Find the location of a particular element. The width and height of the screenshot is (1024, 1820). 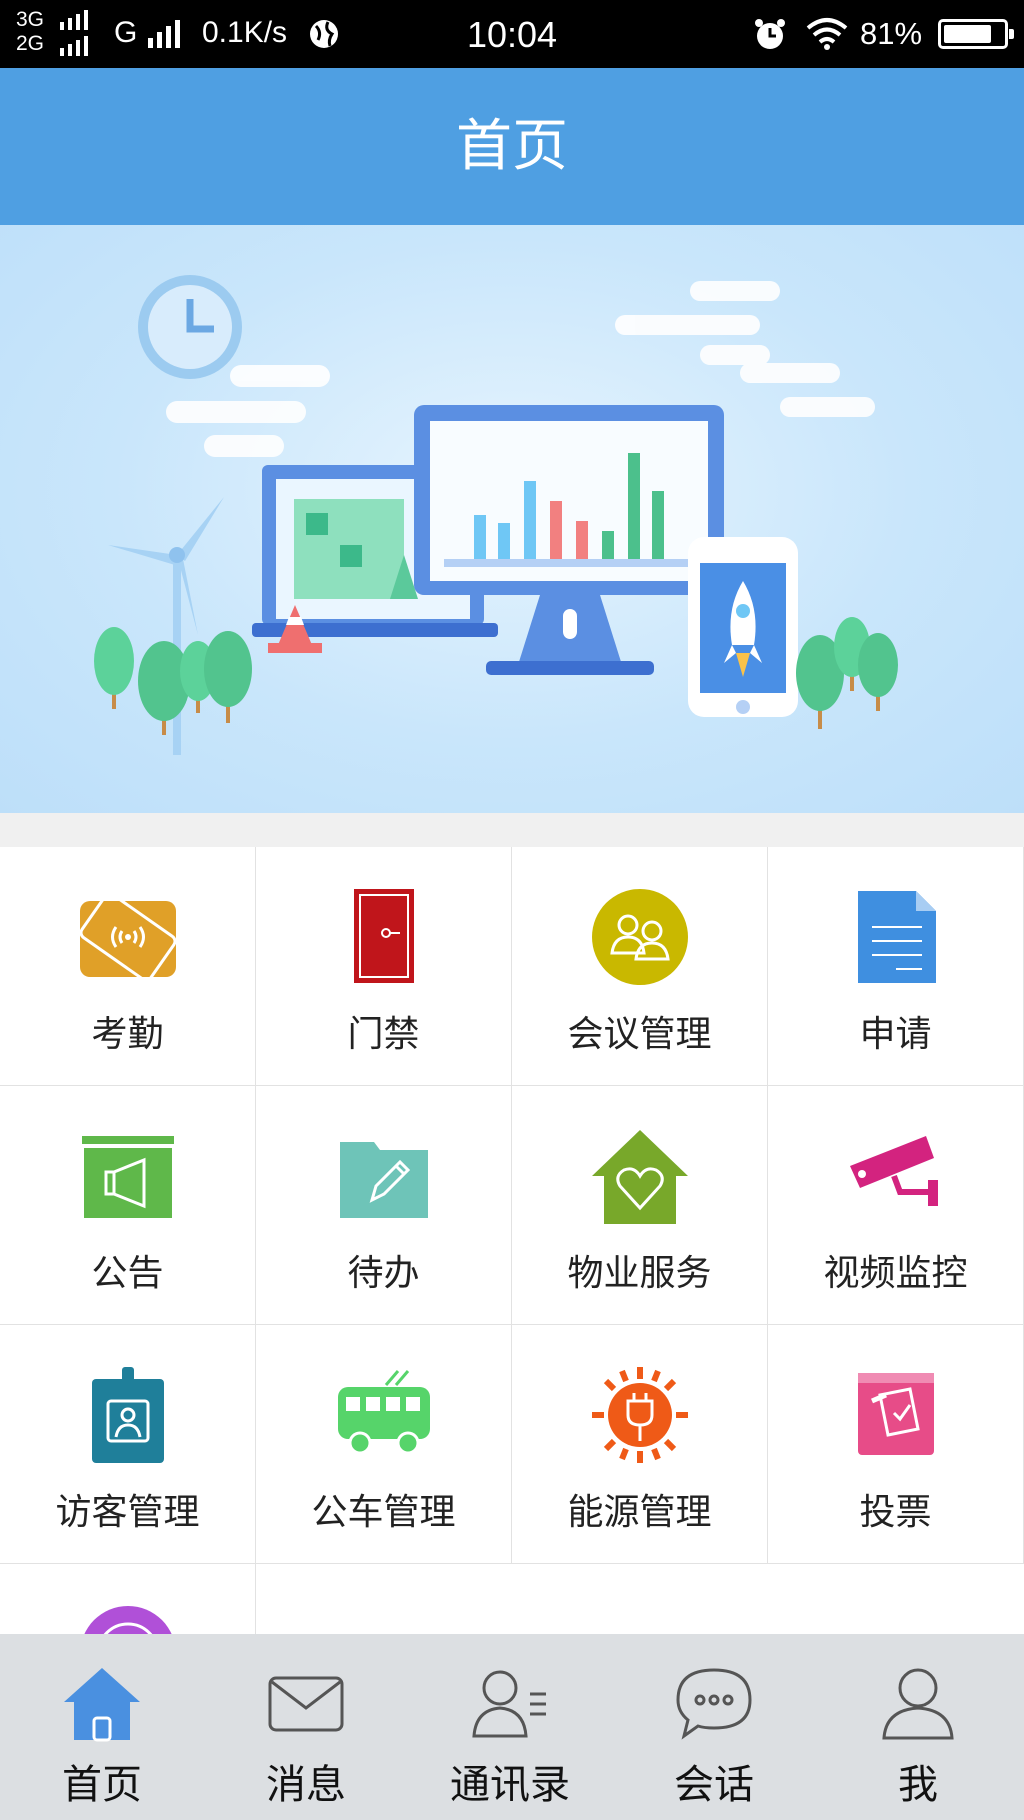

grid-item-label: 公告 is located at coordinates (127, 1273).